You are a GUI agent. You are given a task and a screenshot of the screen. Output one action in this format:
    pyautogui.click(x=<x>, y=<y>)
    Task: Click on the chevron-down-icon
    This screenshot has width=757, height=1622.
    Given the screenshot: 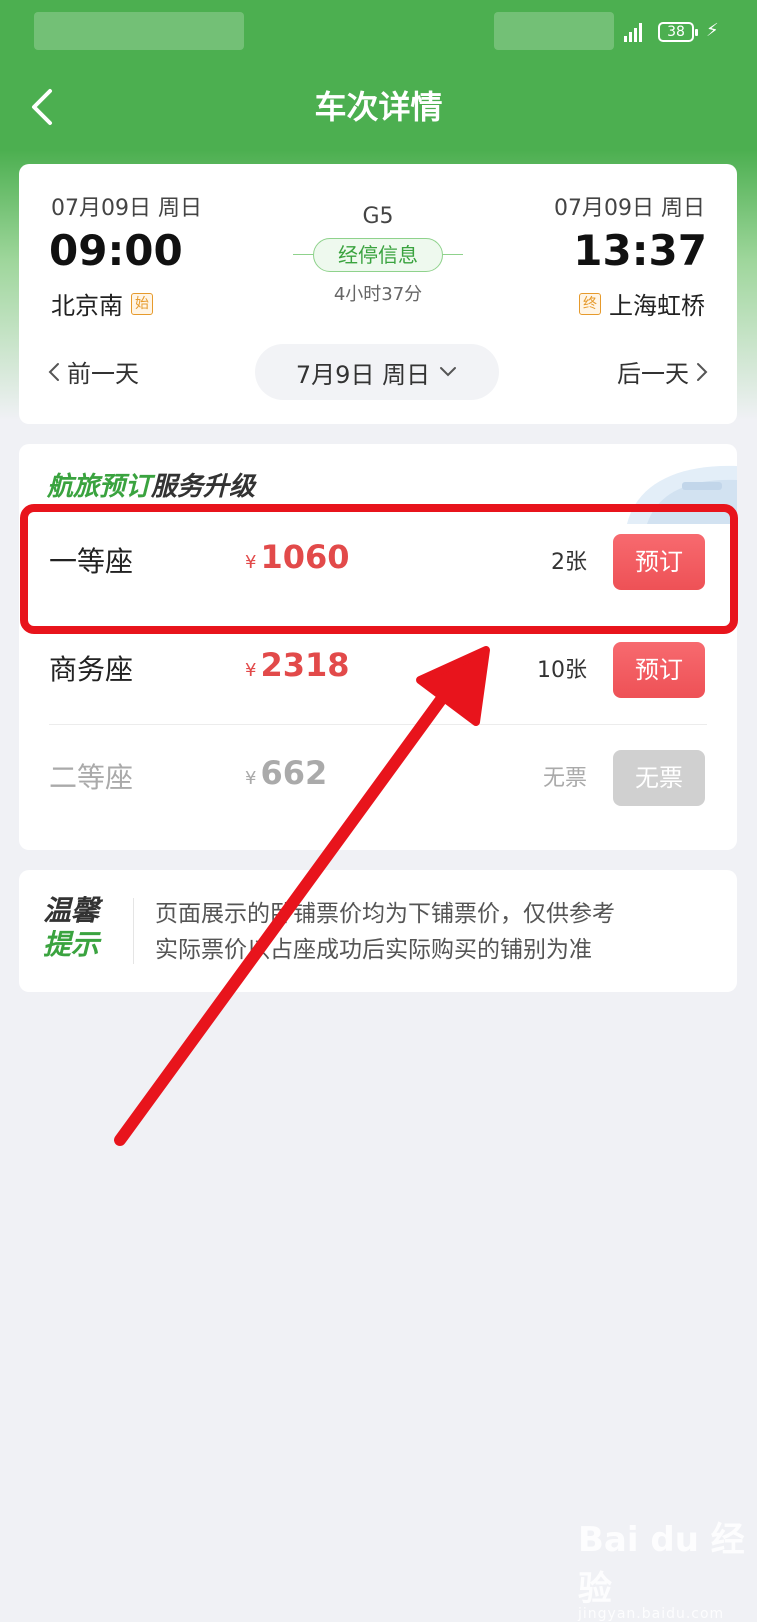 What is the action you would take?
    pyautogui.click(x=448, y=372)
    